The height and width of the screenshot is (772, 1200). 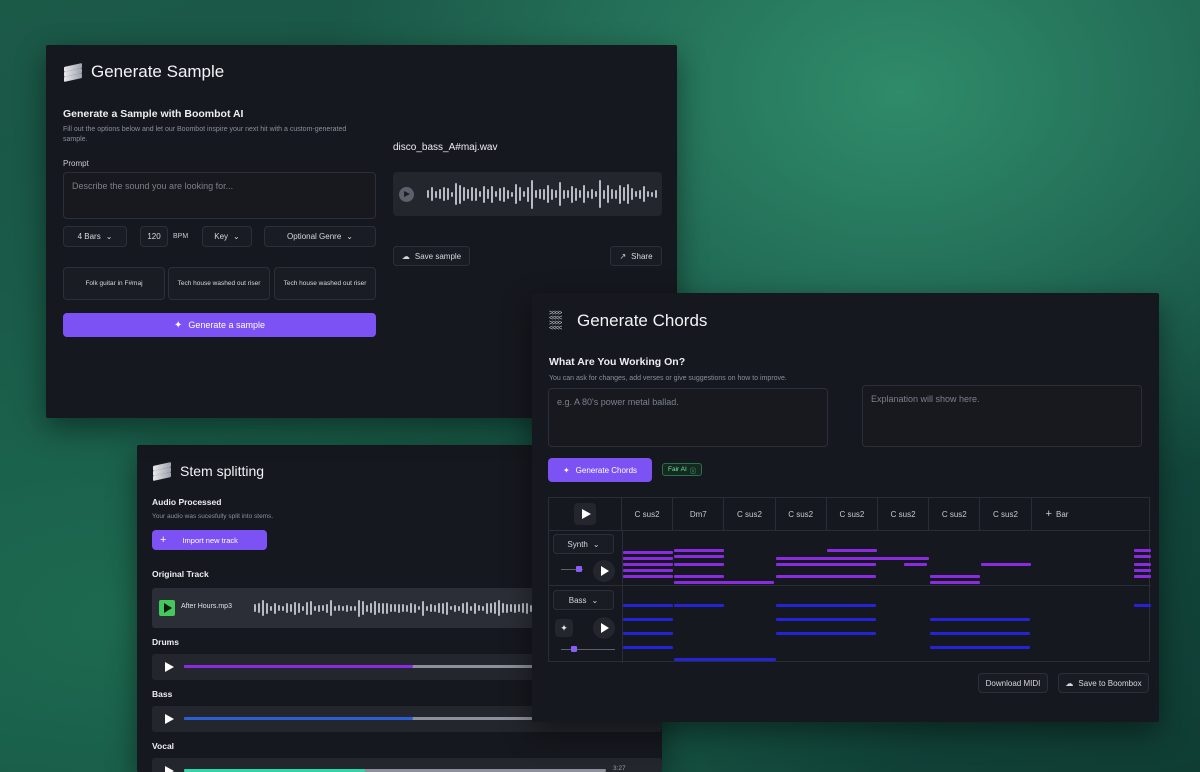 I want to click on bass-magic-button: ✦, so click(x=564, y=628).